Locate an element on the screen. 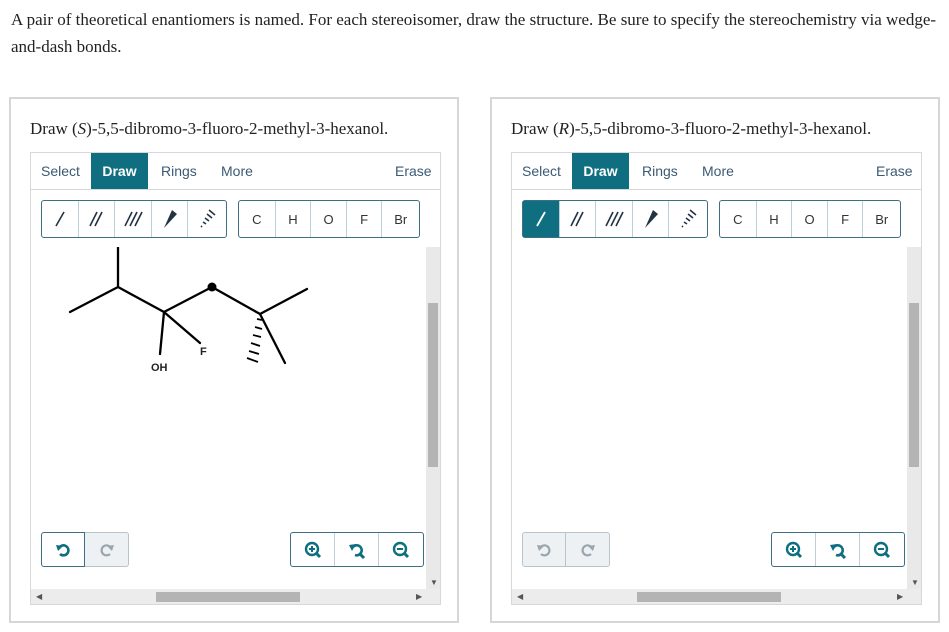  prompt-configuration: R is located at coordinates (564, 128).